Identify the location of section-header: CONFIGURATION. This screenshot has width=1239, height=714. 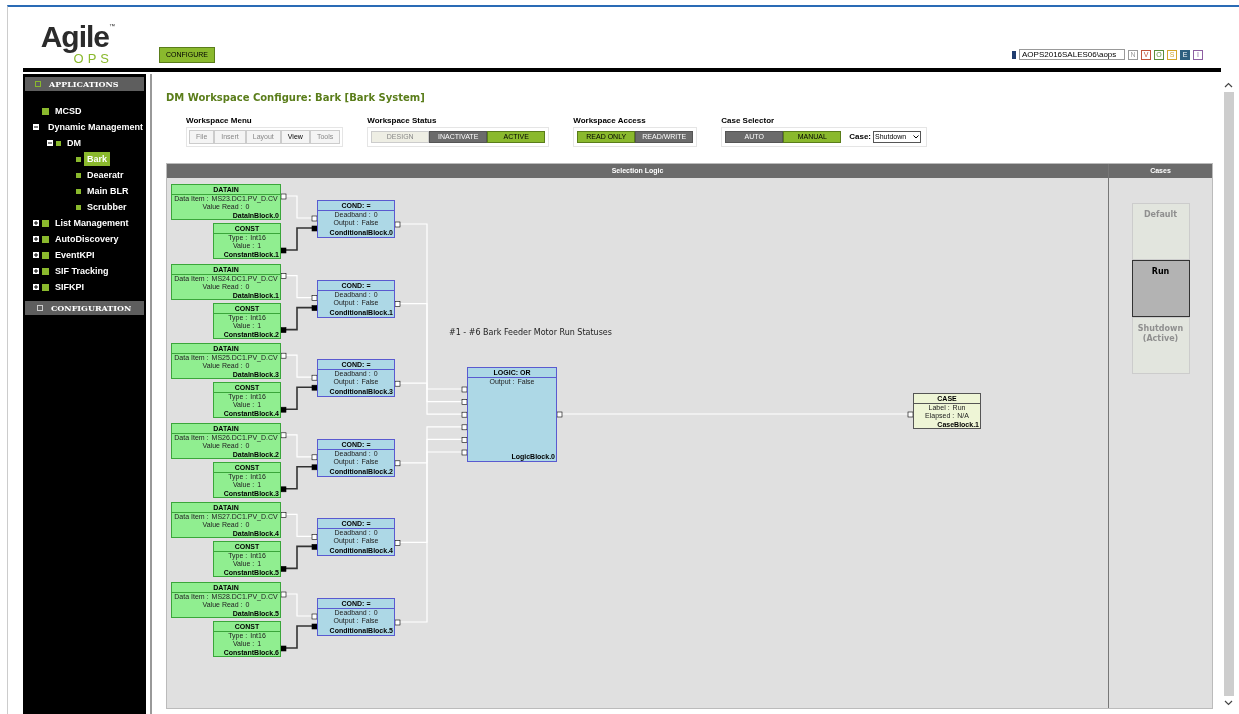
(84, 308).